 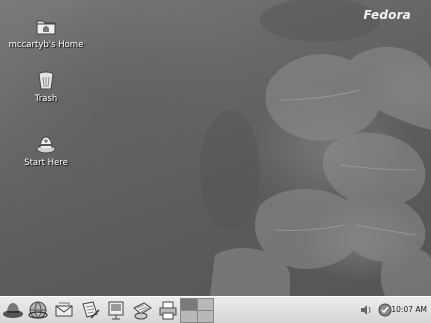 What do you see at coordinates (46, 45) in the screenshot?
I see `desktop-icon-label: mccartyb's Home` at bounding box center [46, 45].